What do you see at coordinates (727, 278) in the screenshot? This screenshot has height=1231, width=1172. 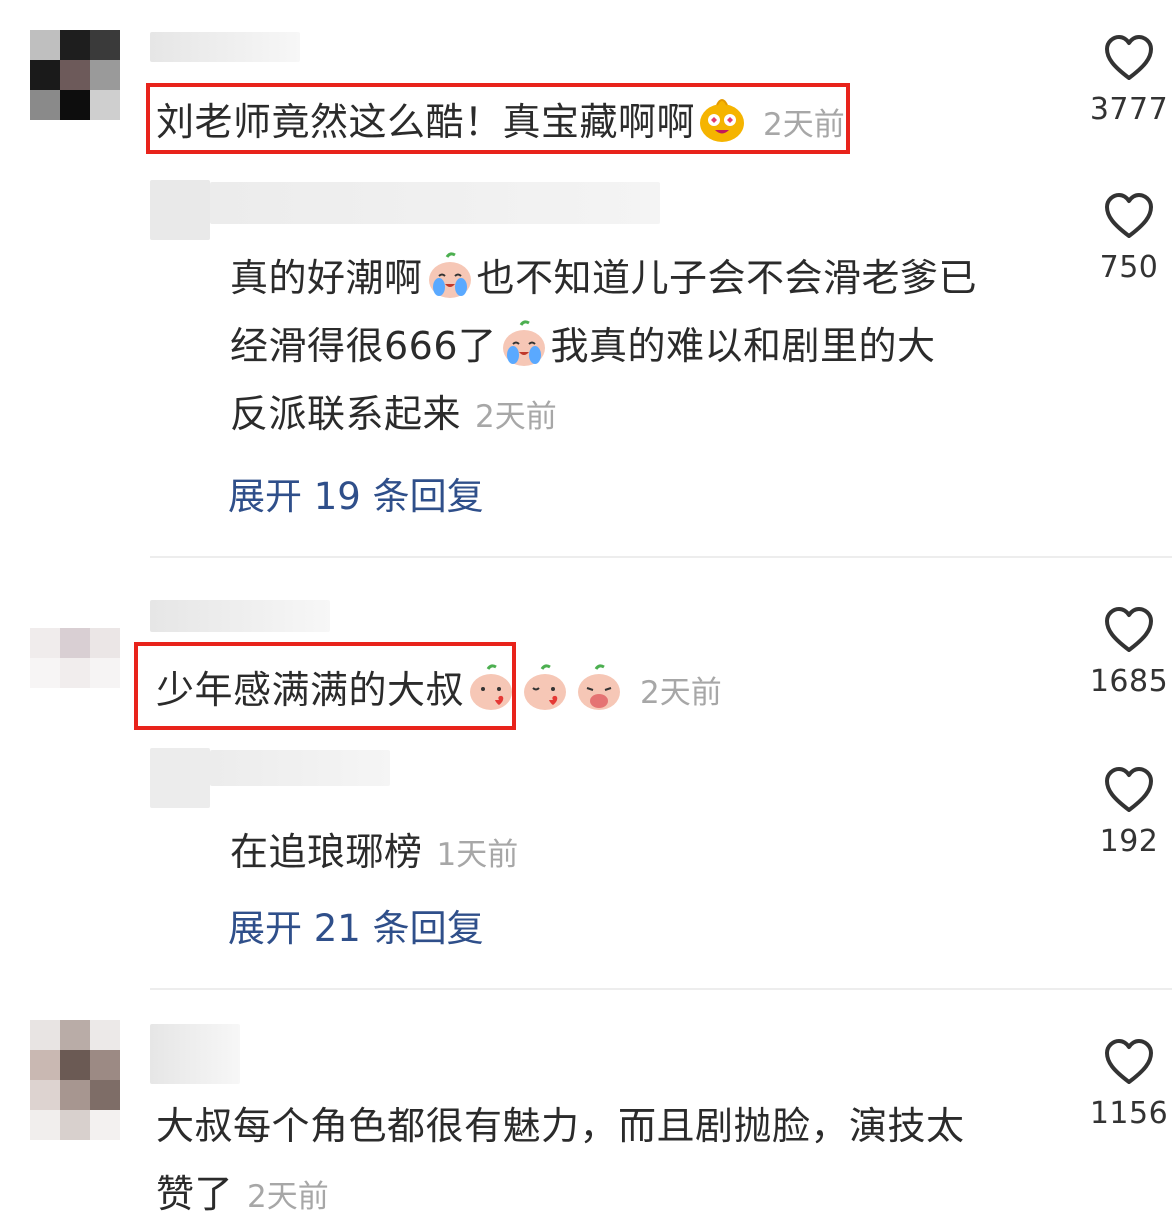 I see `reply-body-cont: 也不知道儿子会不会滑老爹已` at bounding box center [727, 278].